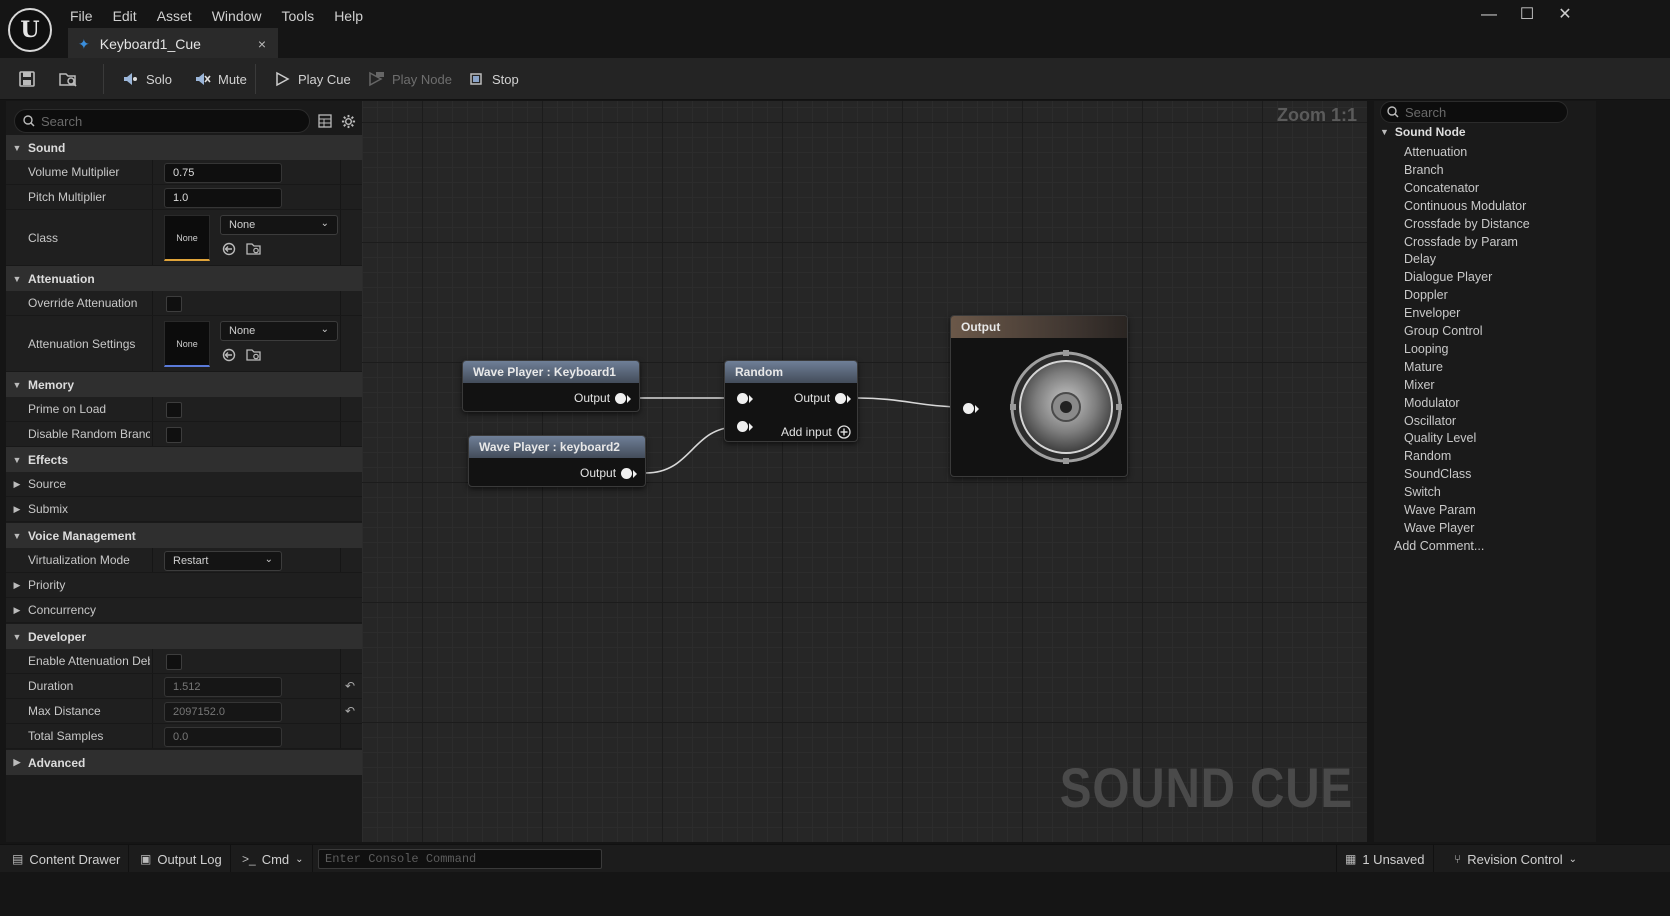 This screenshot has height=916, width=1670. What do you see at coordinates (174, 435) in the screenshot?
I see `disable-random-branch-checkbox` at bounding box center [174, 435].